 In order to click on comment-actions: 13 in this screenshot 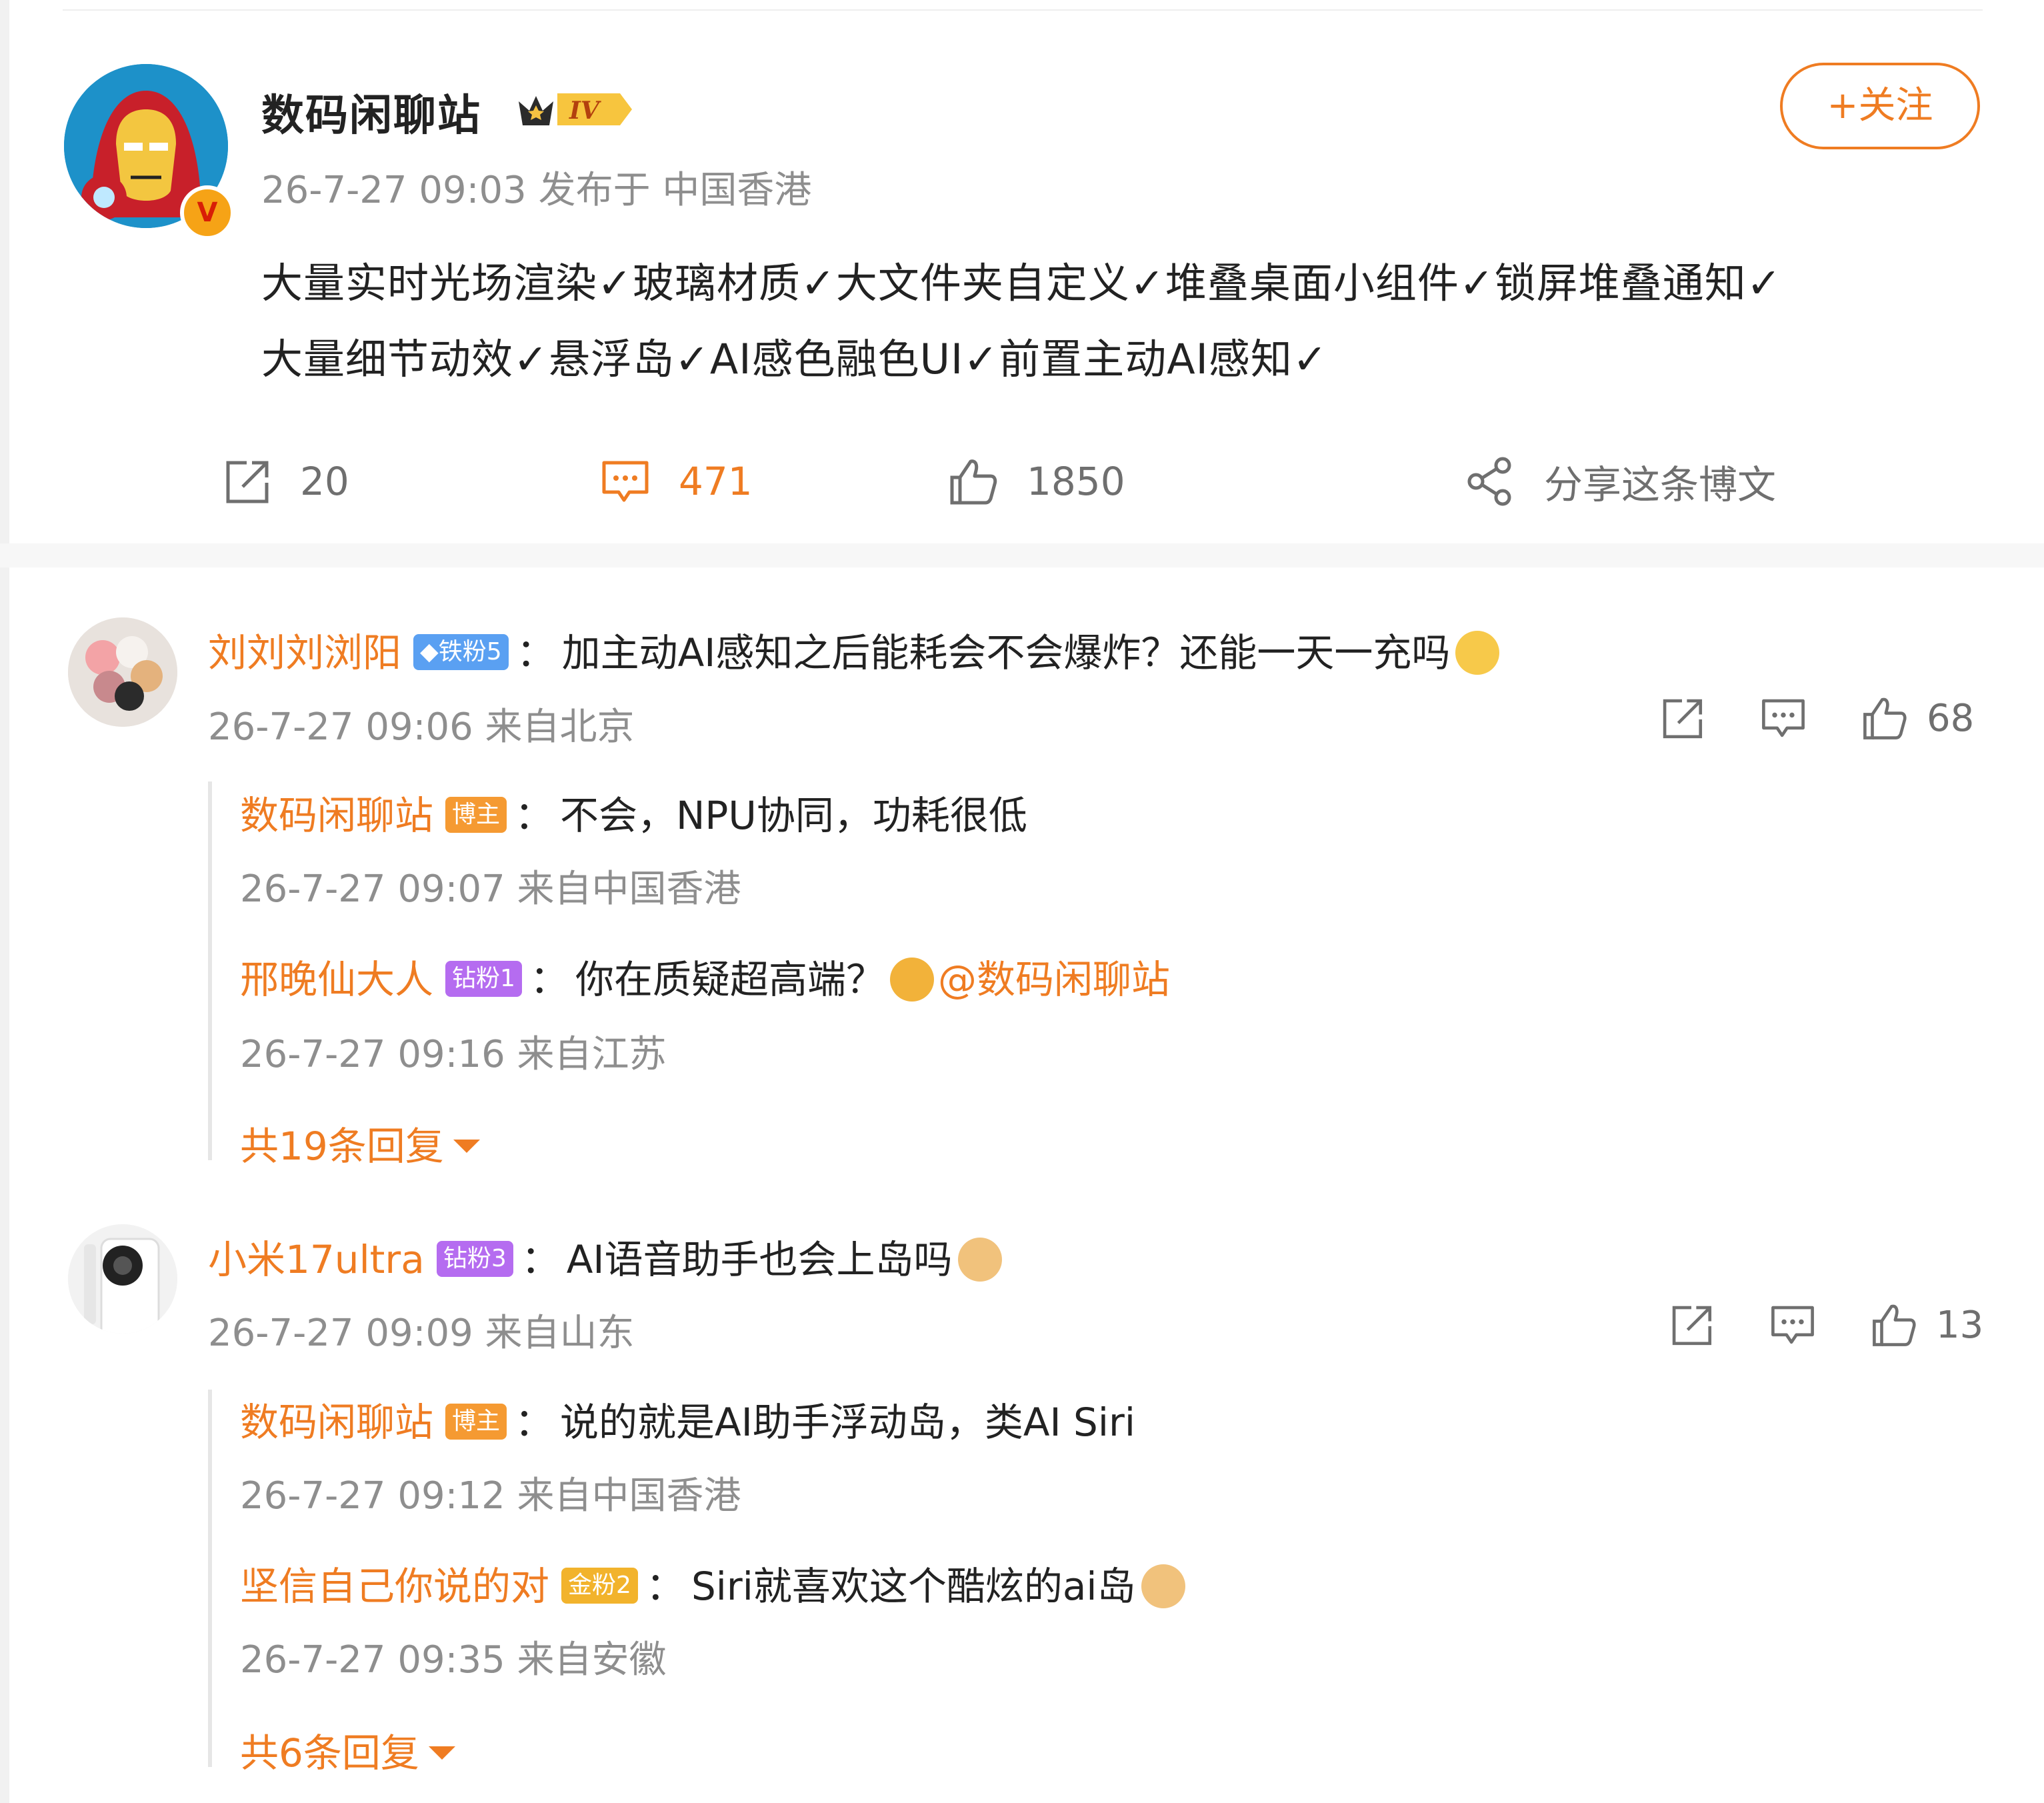, I will do `click(1825, 1325)`.